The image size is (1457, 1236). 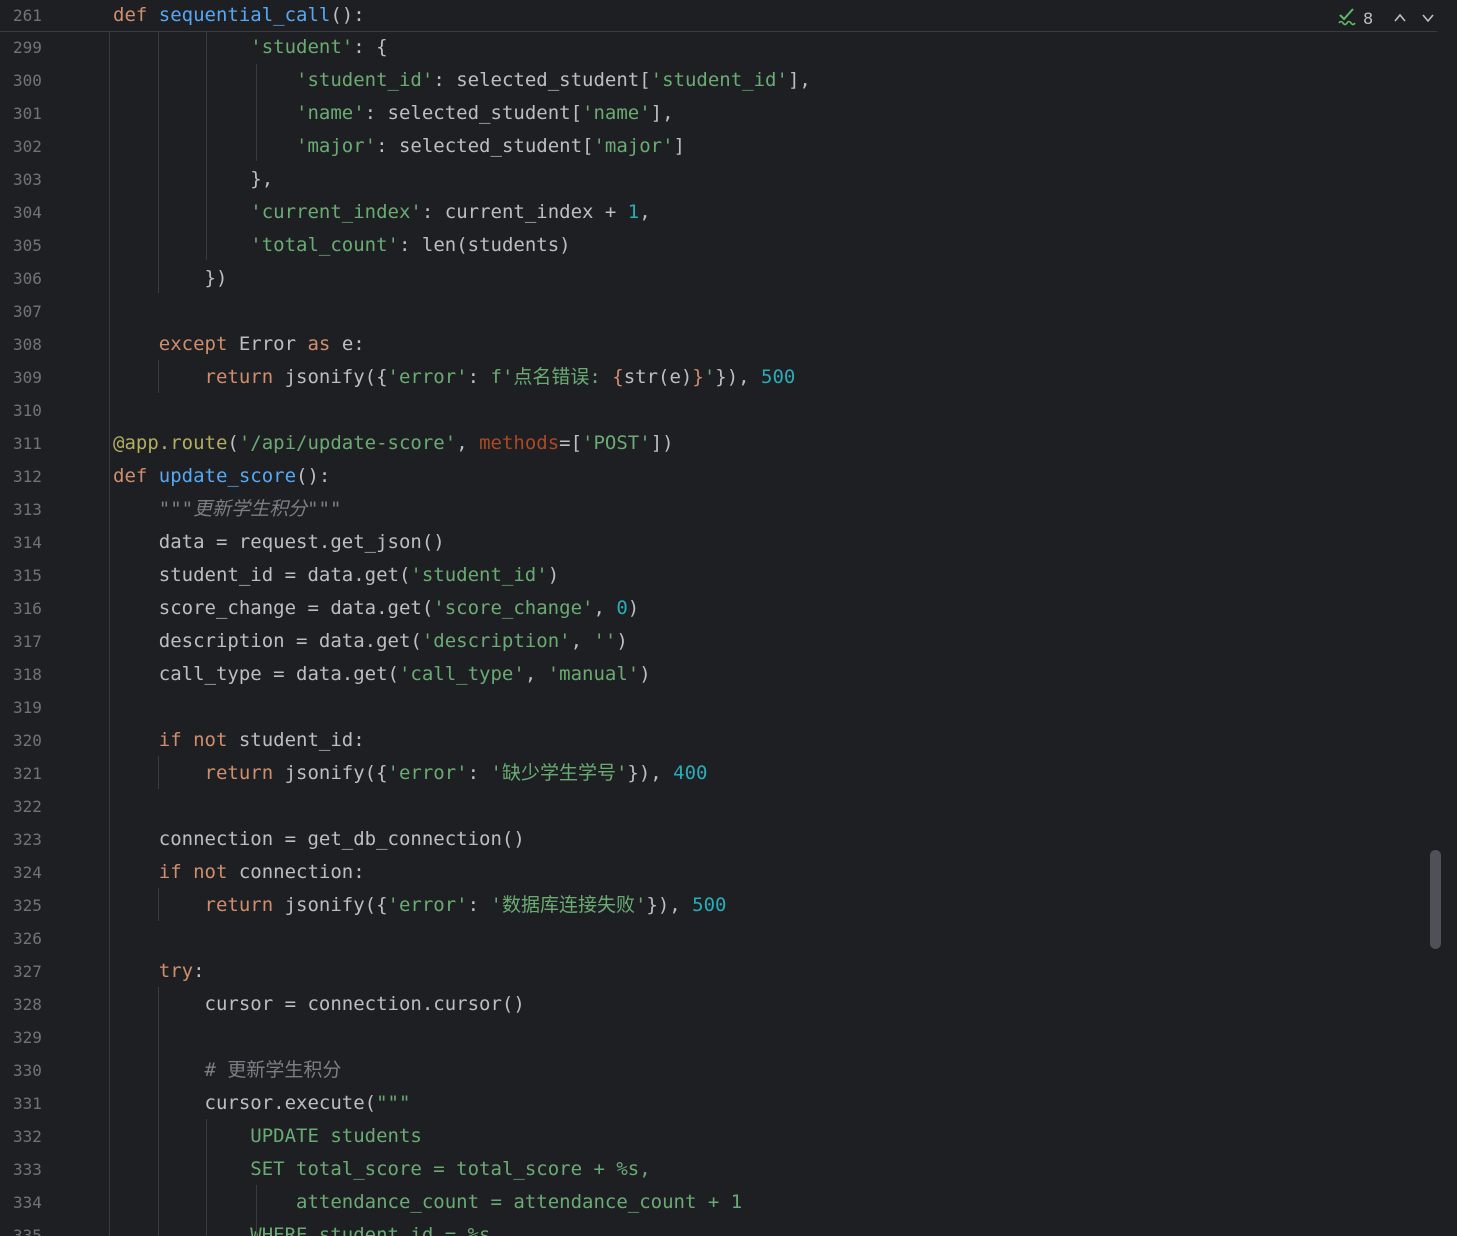 What do you see at coordinates (710, 1070) in the screenshot?
I see `code-line: 330 # 更新学生积分` at bounding box center [710, 1070].